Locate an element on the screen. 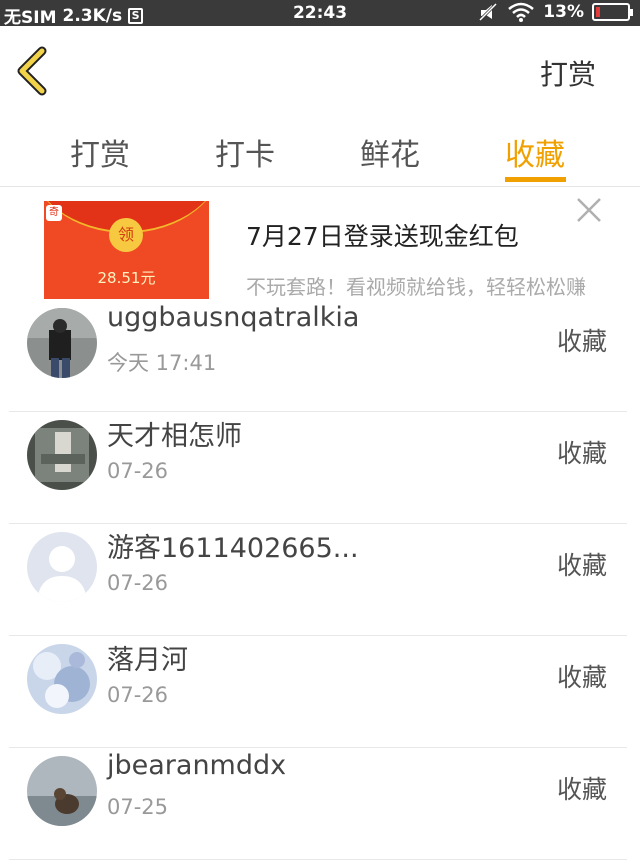  tab-favorites: 收藏 is located at coordinates (535, 152).